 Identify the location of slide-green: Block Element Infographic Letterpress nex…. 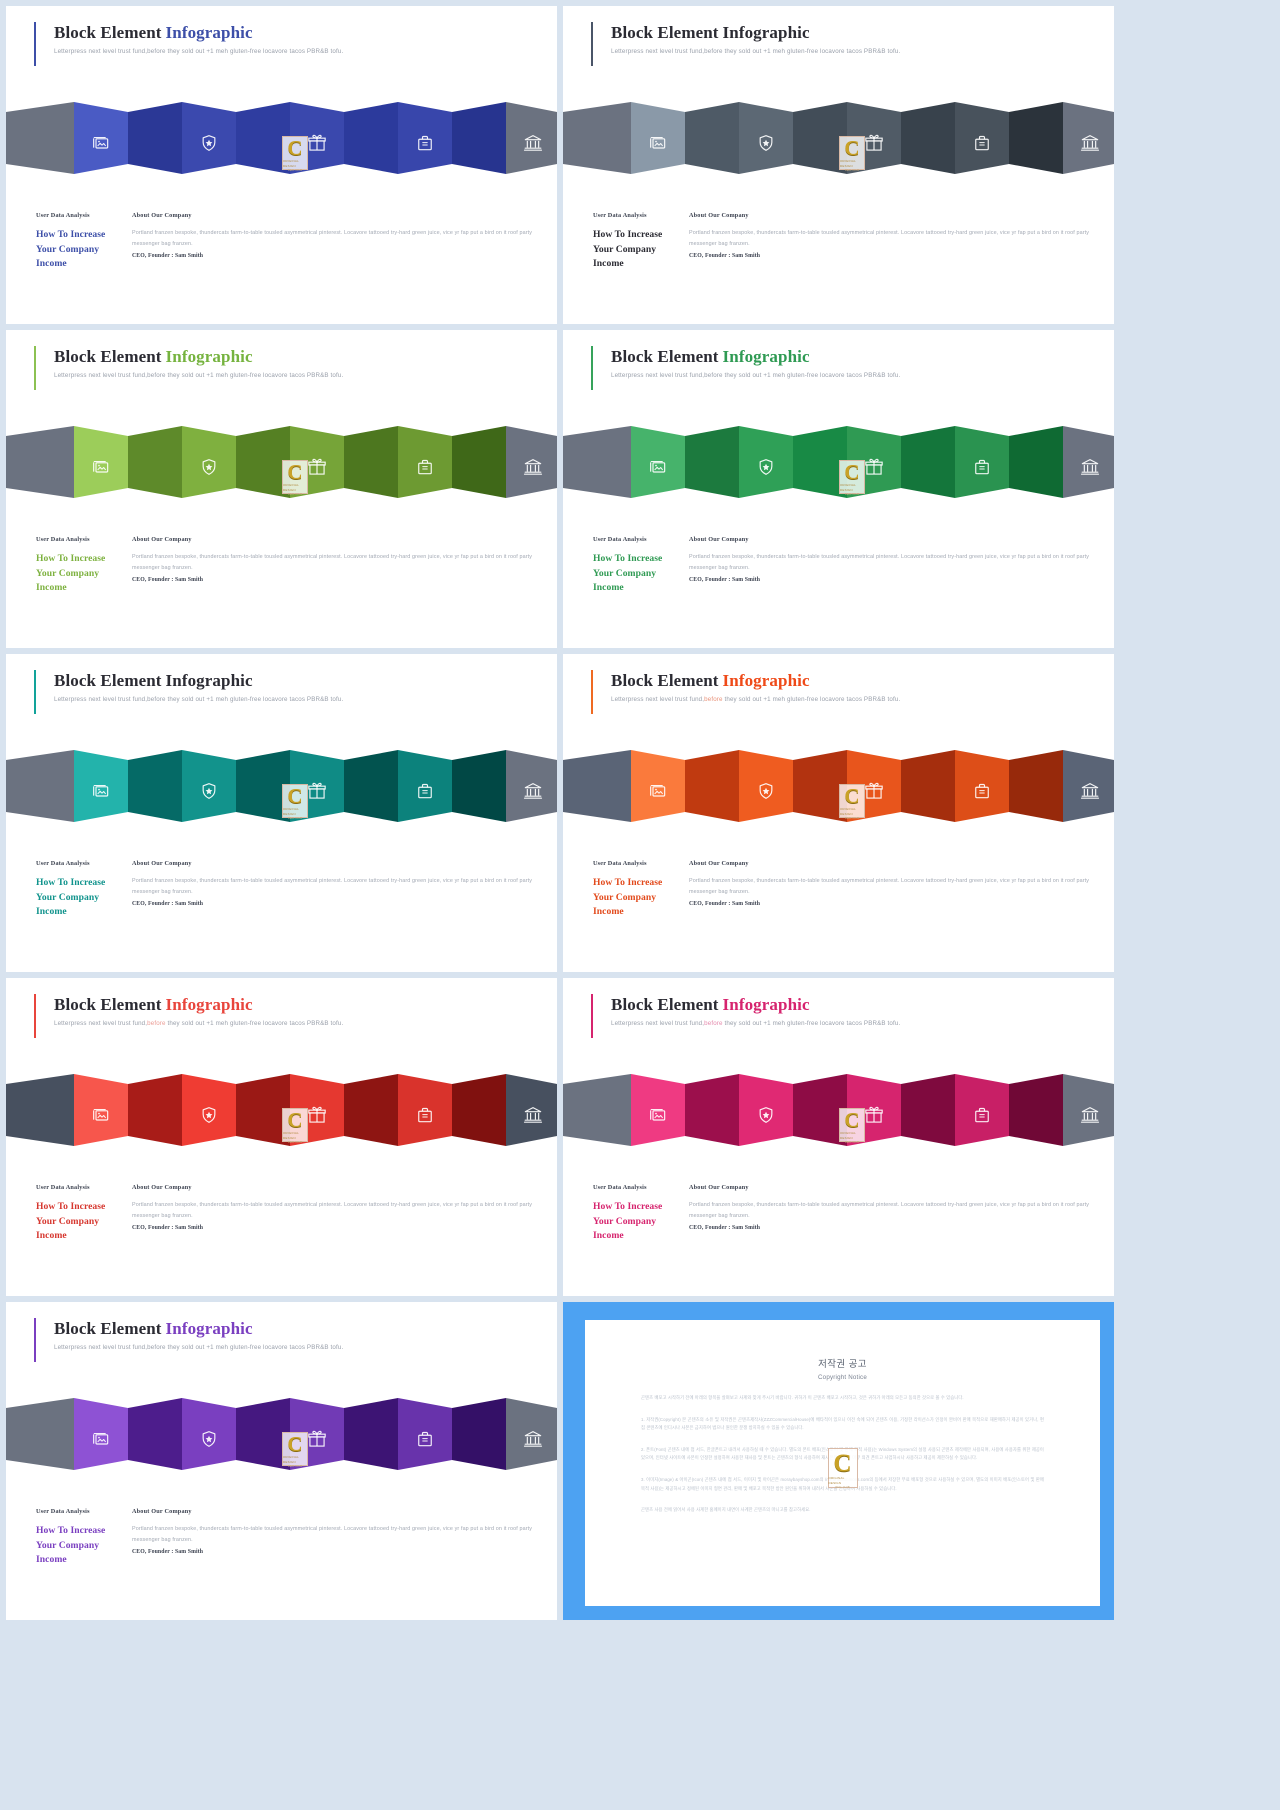
(838, 489).